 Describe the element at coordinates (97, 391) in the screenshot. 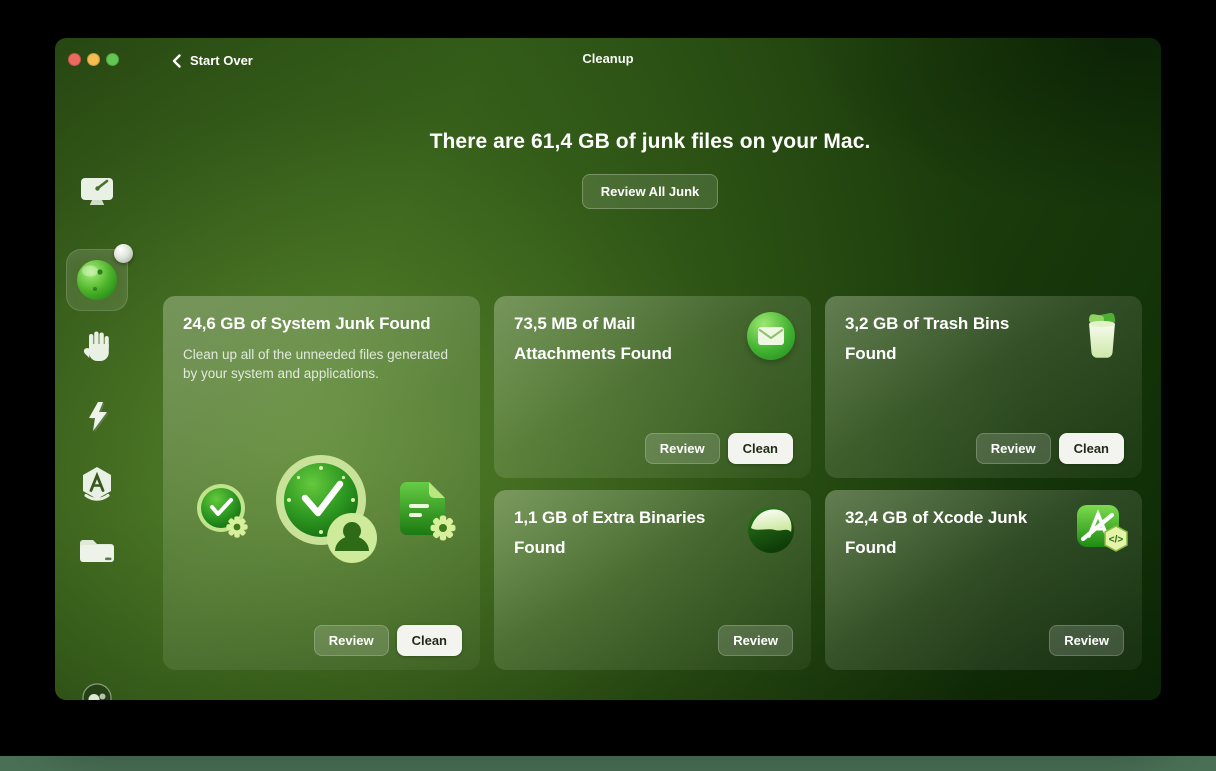

I see `sidebar` at that location.